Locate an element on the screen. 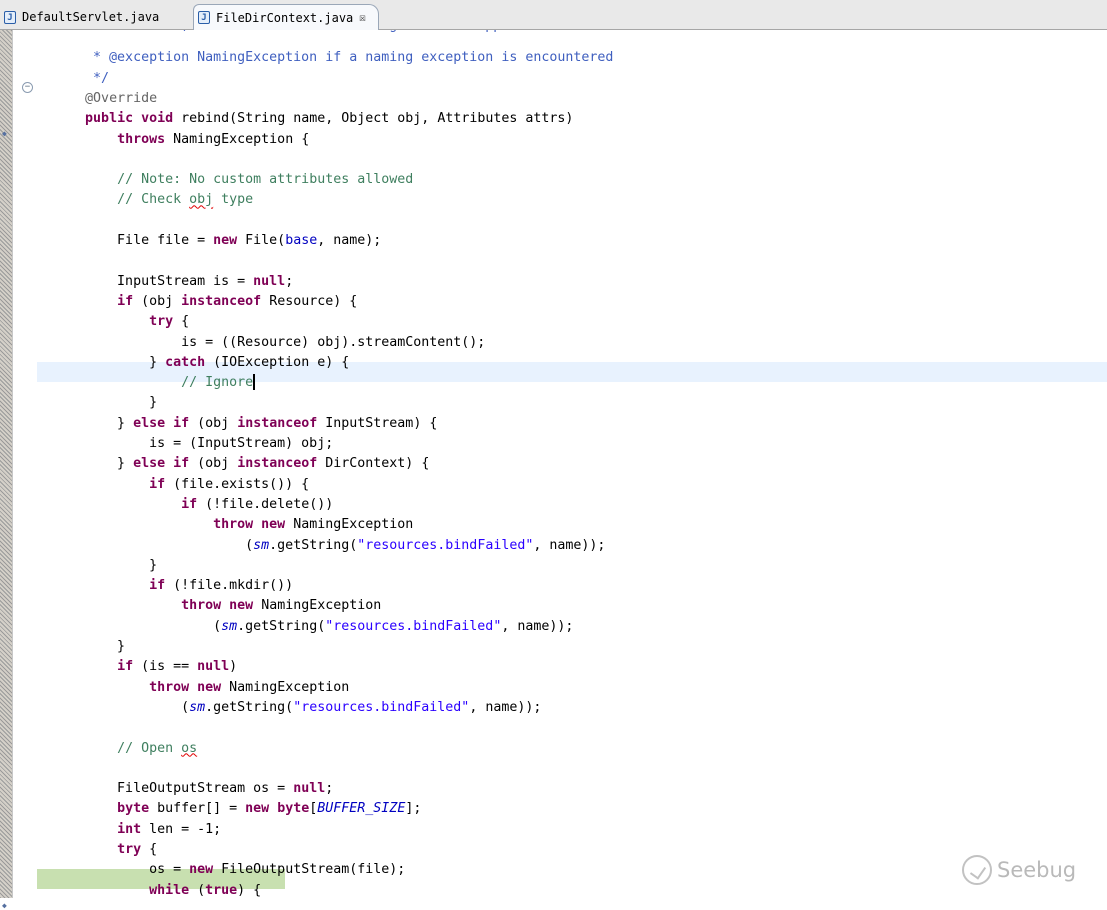  code-line: */ is located at coordinates (73, 79).